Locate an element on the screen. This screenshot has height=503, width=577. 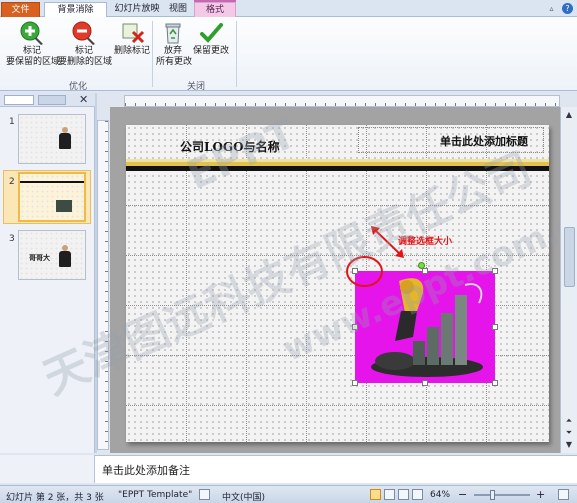
mark-remove-label-1: 标记 is located at coordinates (83, 51).